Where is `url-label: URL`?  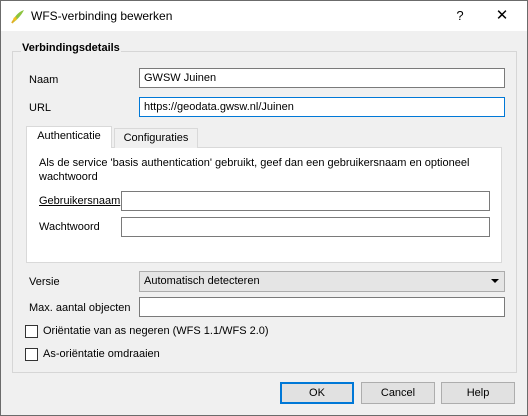 url-label: URL is located at coordinates (40, 108).